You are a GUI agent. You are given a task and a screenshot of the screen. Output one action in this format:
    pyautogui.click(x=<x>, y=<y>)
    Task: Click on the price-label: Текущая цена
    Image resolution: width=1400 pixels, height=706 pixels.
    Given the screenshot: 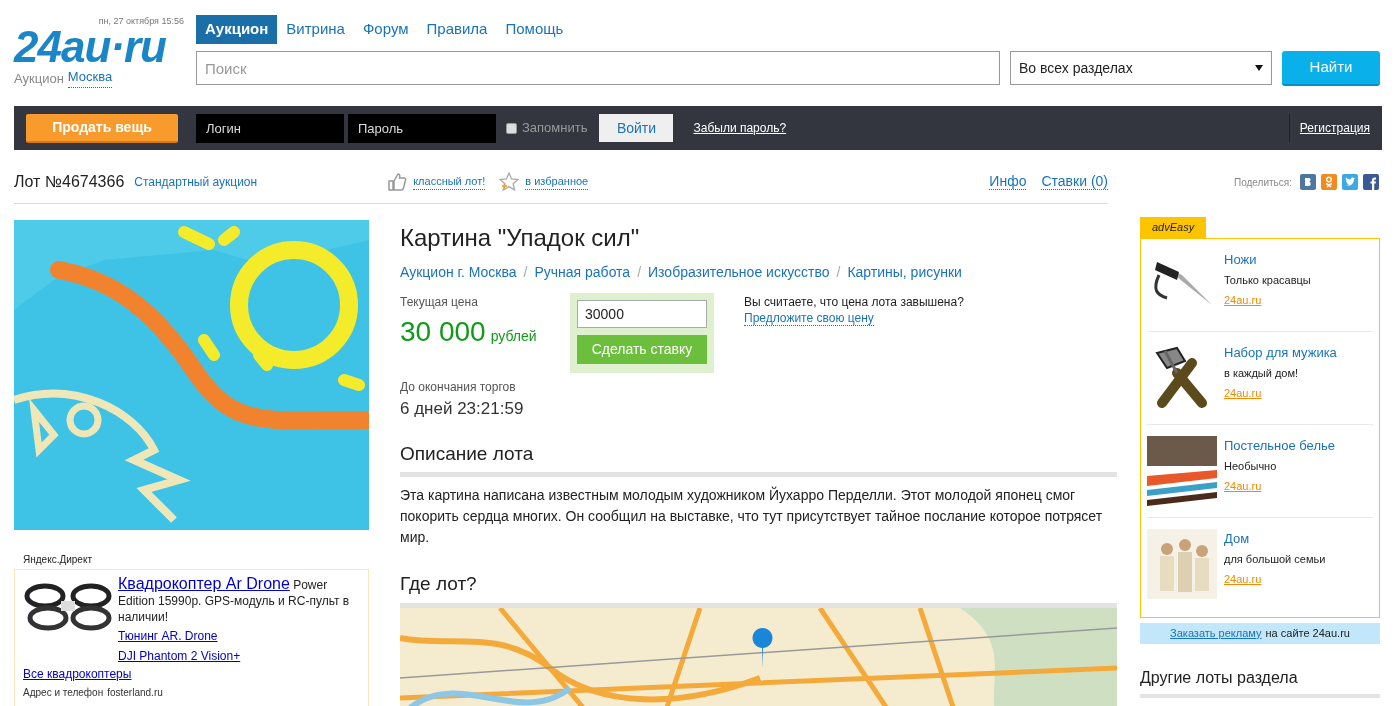 What is the action you would take?
    pyautogui.click(x=439, y=302)
    